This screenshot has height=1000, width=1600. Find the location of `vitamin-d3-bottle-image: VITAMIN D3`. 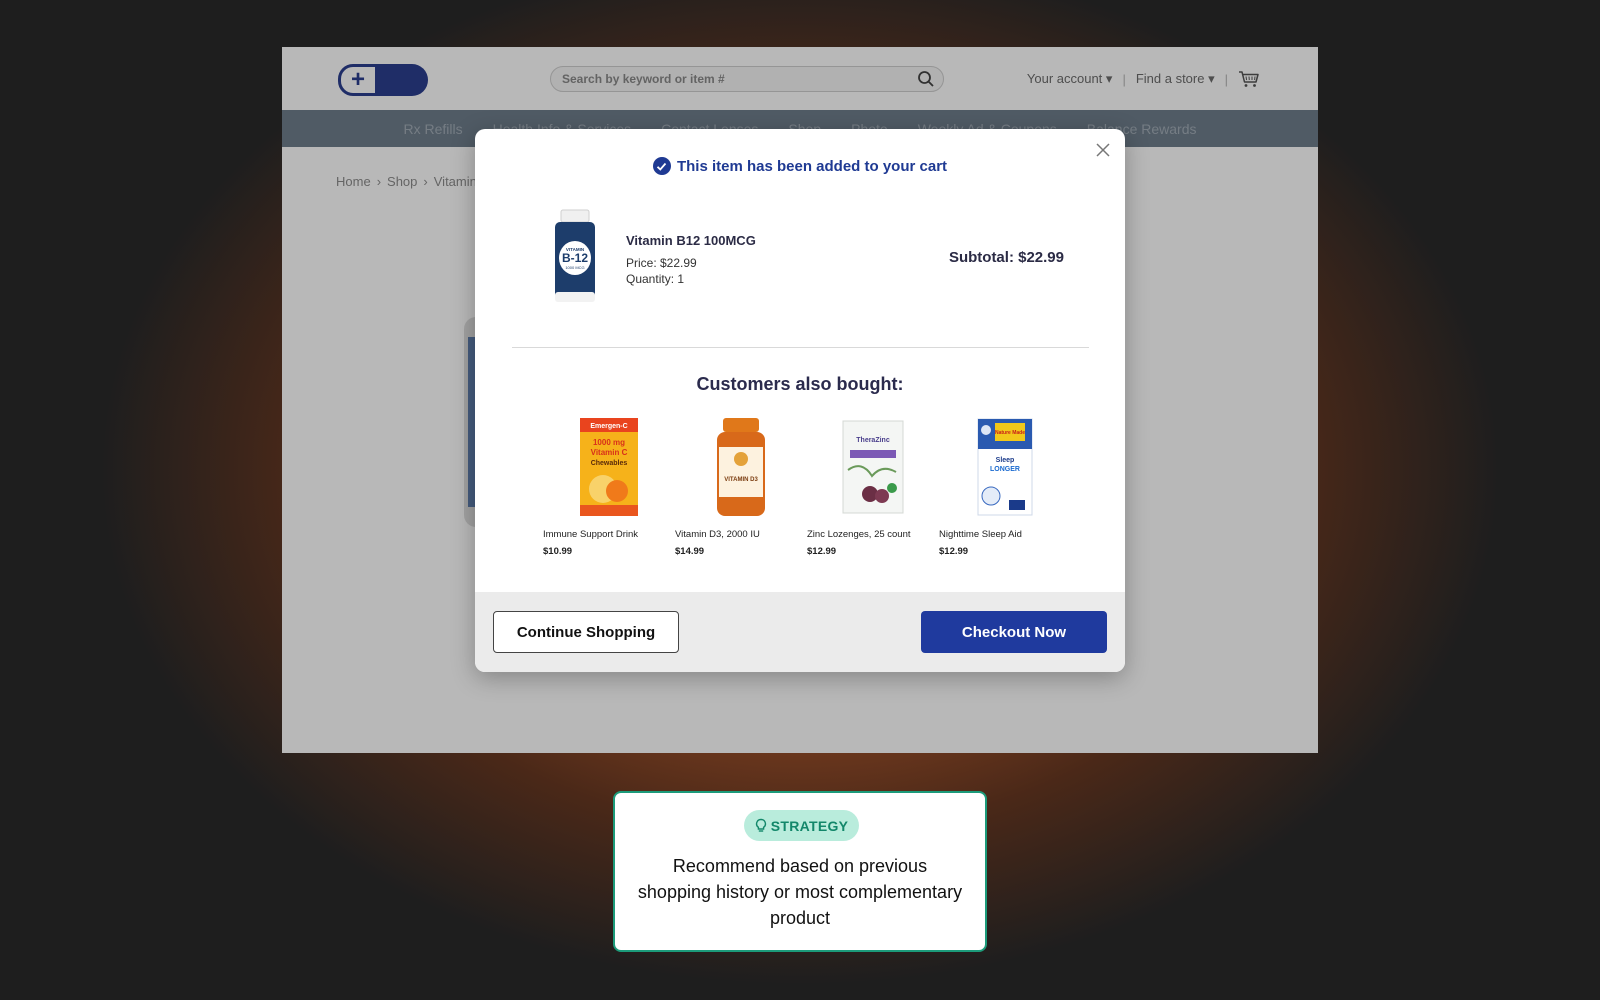

vitamin-d3-bottle-image: VITAMIN D3 is located at coordinates (741, 467).